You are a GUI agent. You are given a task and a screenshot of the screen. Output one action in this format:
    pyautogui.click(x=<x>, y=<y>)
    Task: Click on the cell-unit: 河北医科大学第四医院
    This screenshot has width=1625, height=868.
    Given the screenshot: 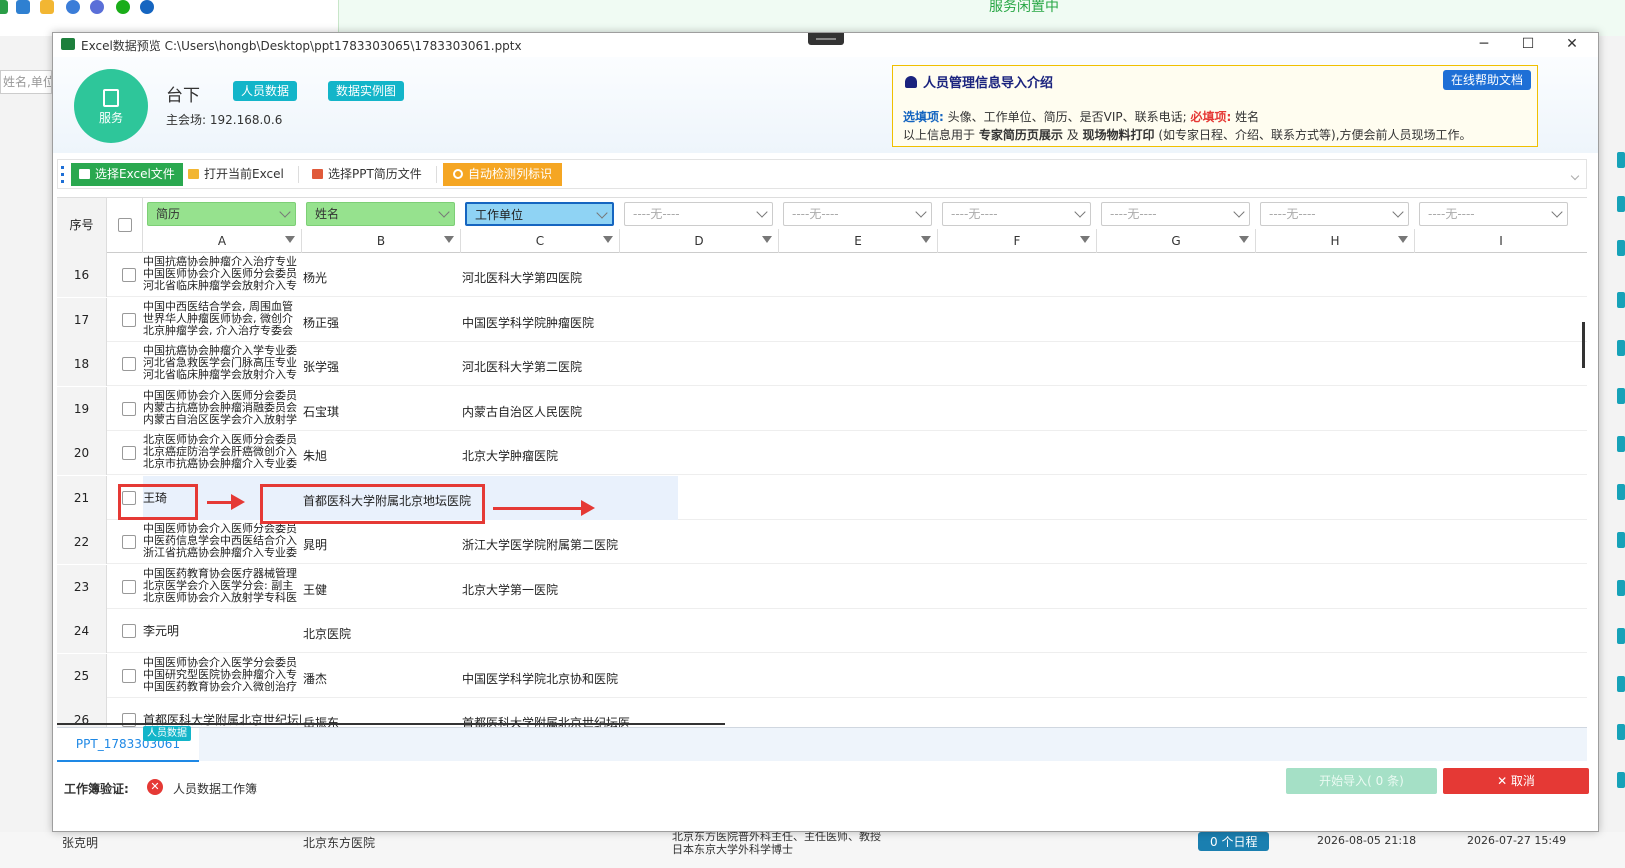 What is the action you would take?
    pyautogui.click(x=522, y=277)
    